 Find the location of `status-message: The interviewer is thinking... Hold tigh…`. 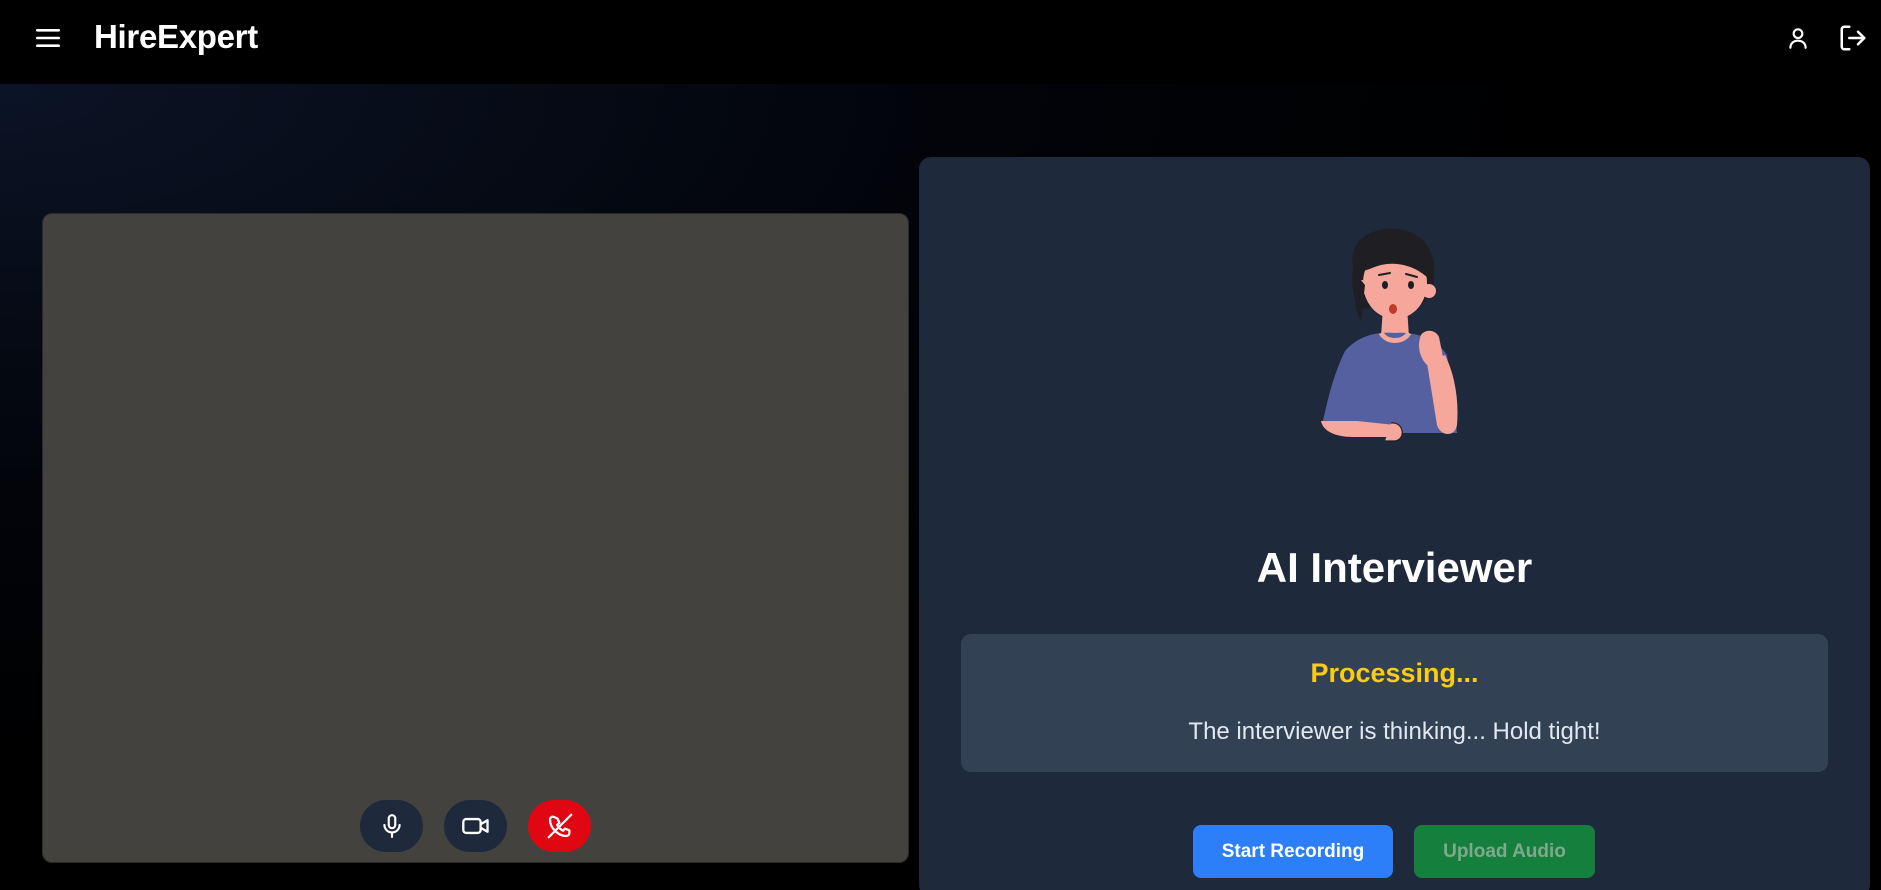

status-message: The interviewer is thinking... Hold tigh… is located at coordinates (1394, 731).